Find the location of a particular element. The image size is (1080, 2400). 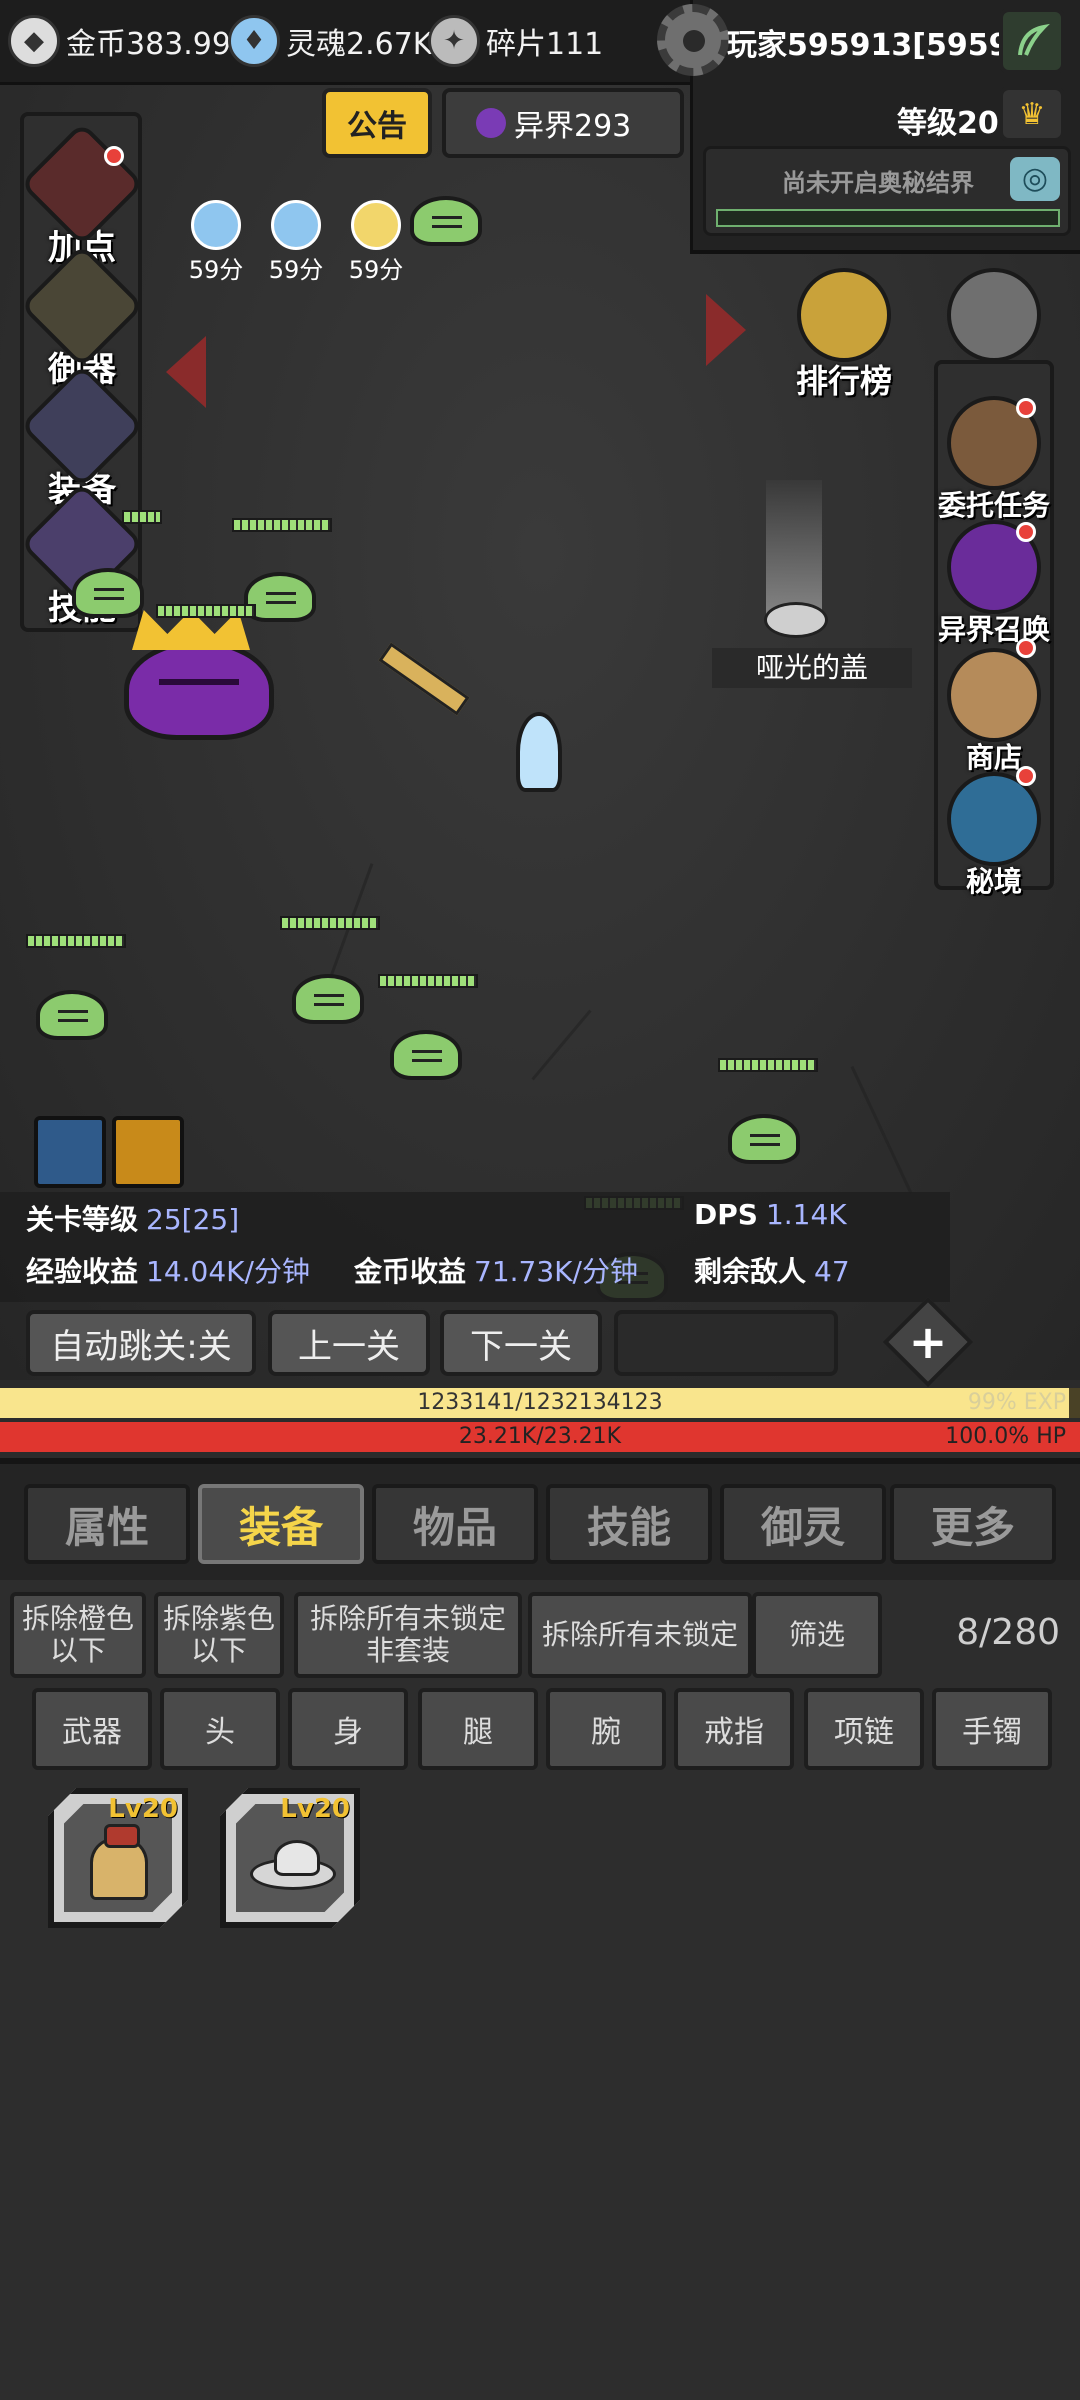

capacity-count: 8/280 is located at coordinates (1008, 1632).